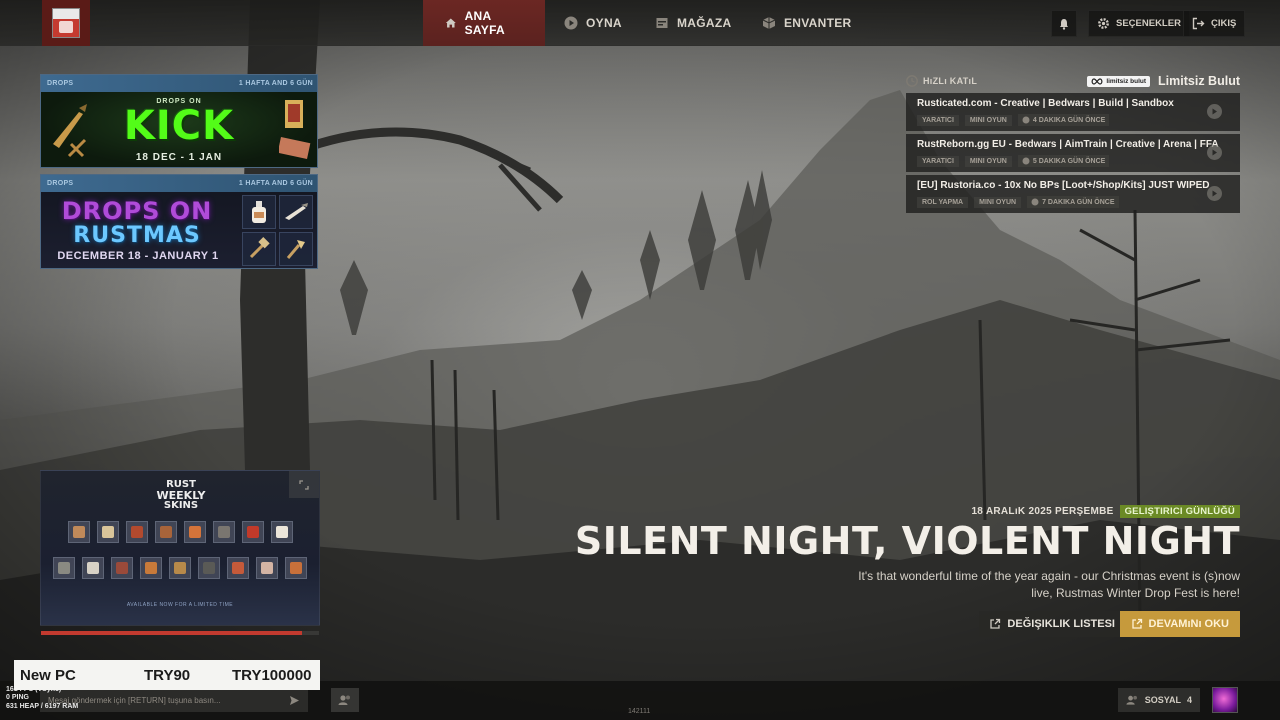  Describe the element at coordinates (259, 212) in the screenshot. I see `bottle-skin-icon` at that location.